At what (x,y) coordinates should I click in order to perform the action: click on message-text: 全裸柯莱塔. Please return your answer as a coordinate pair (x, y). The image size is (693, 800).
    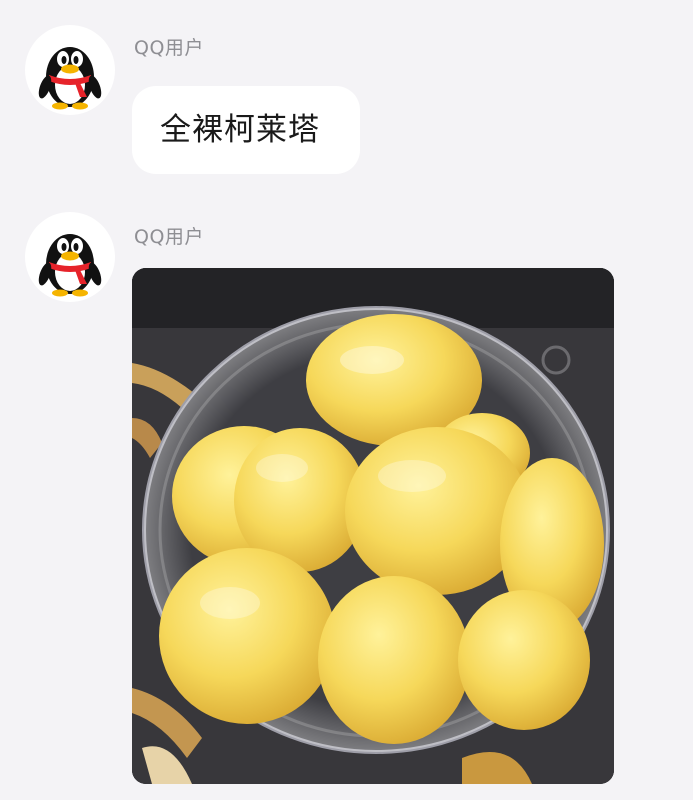
    Looking at the image, I should click on (240, 130).